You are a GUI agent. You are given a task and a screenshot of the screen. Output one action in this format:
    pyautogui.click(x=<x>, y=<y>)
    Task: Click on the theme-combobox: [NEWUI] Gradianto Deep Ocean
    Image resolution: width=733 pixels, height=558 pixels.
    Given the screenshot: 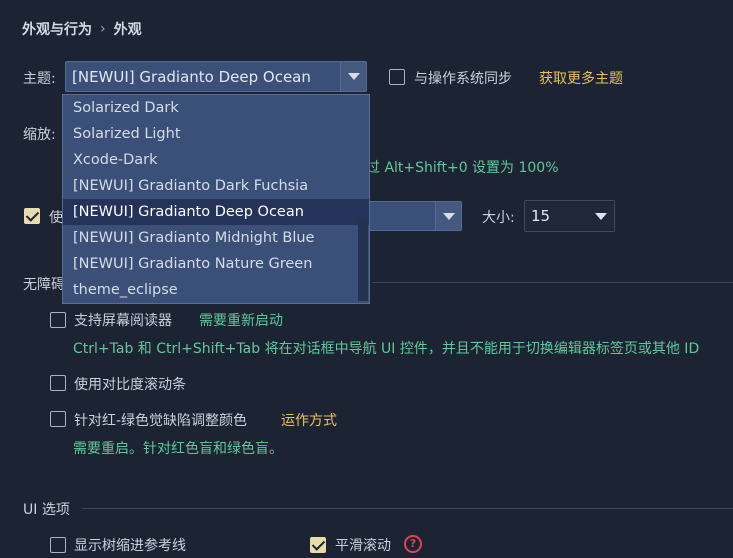 What is the action you would take?
    pyautogui.click(x=216, y=76)
    